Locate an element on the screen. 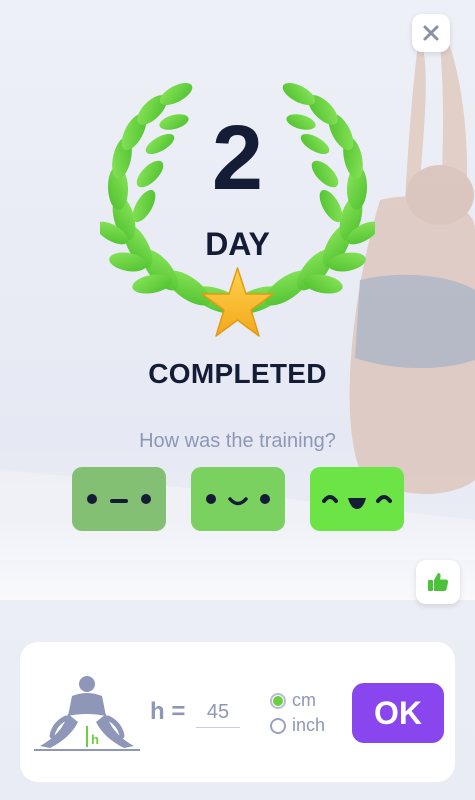  rating-happy-button is located at coordinates (357, 499).